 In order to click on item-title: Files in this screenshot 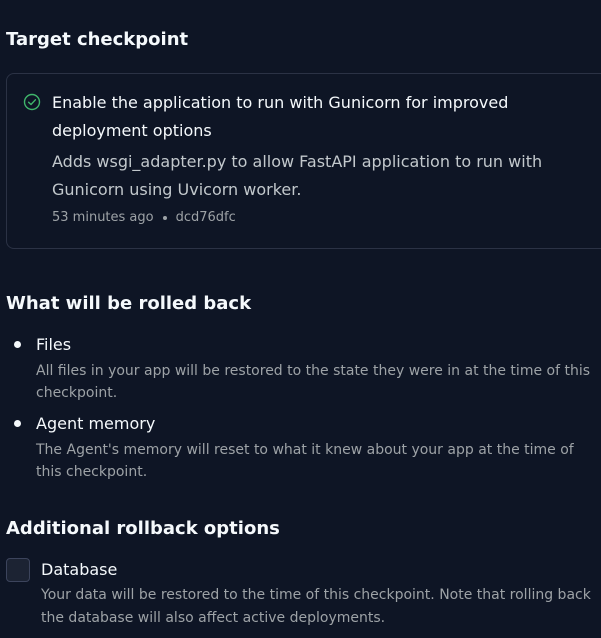, I will do `click(54, 344)`.